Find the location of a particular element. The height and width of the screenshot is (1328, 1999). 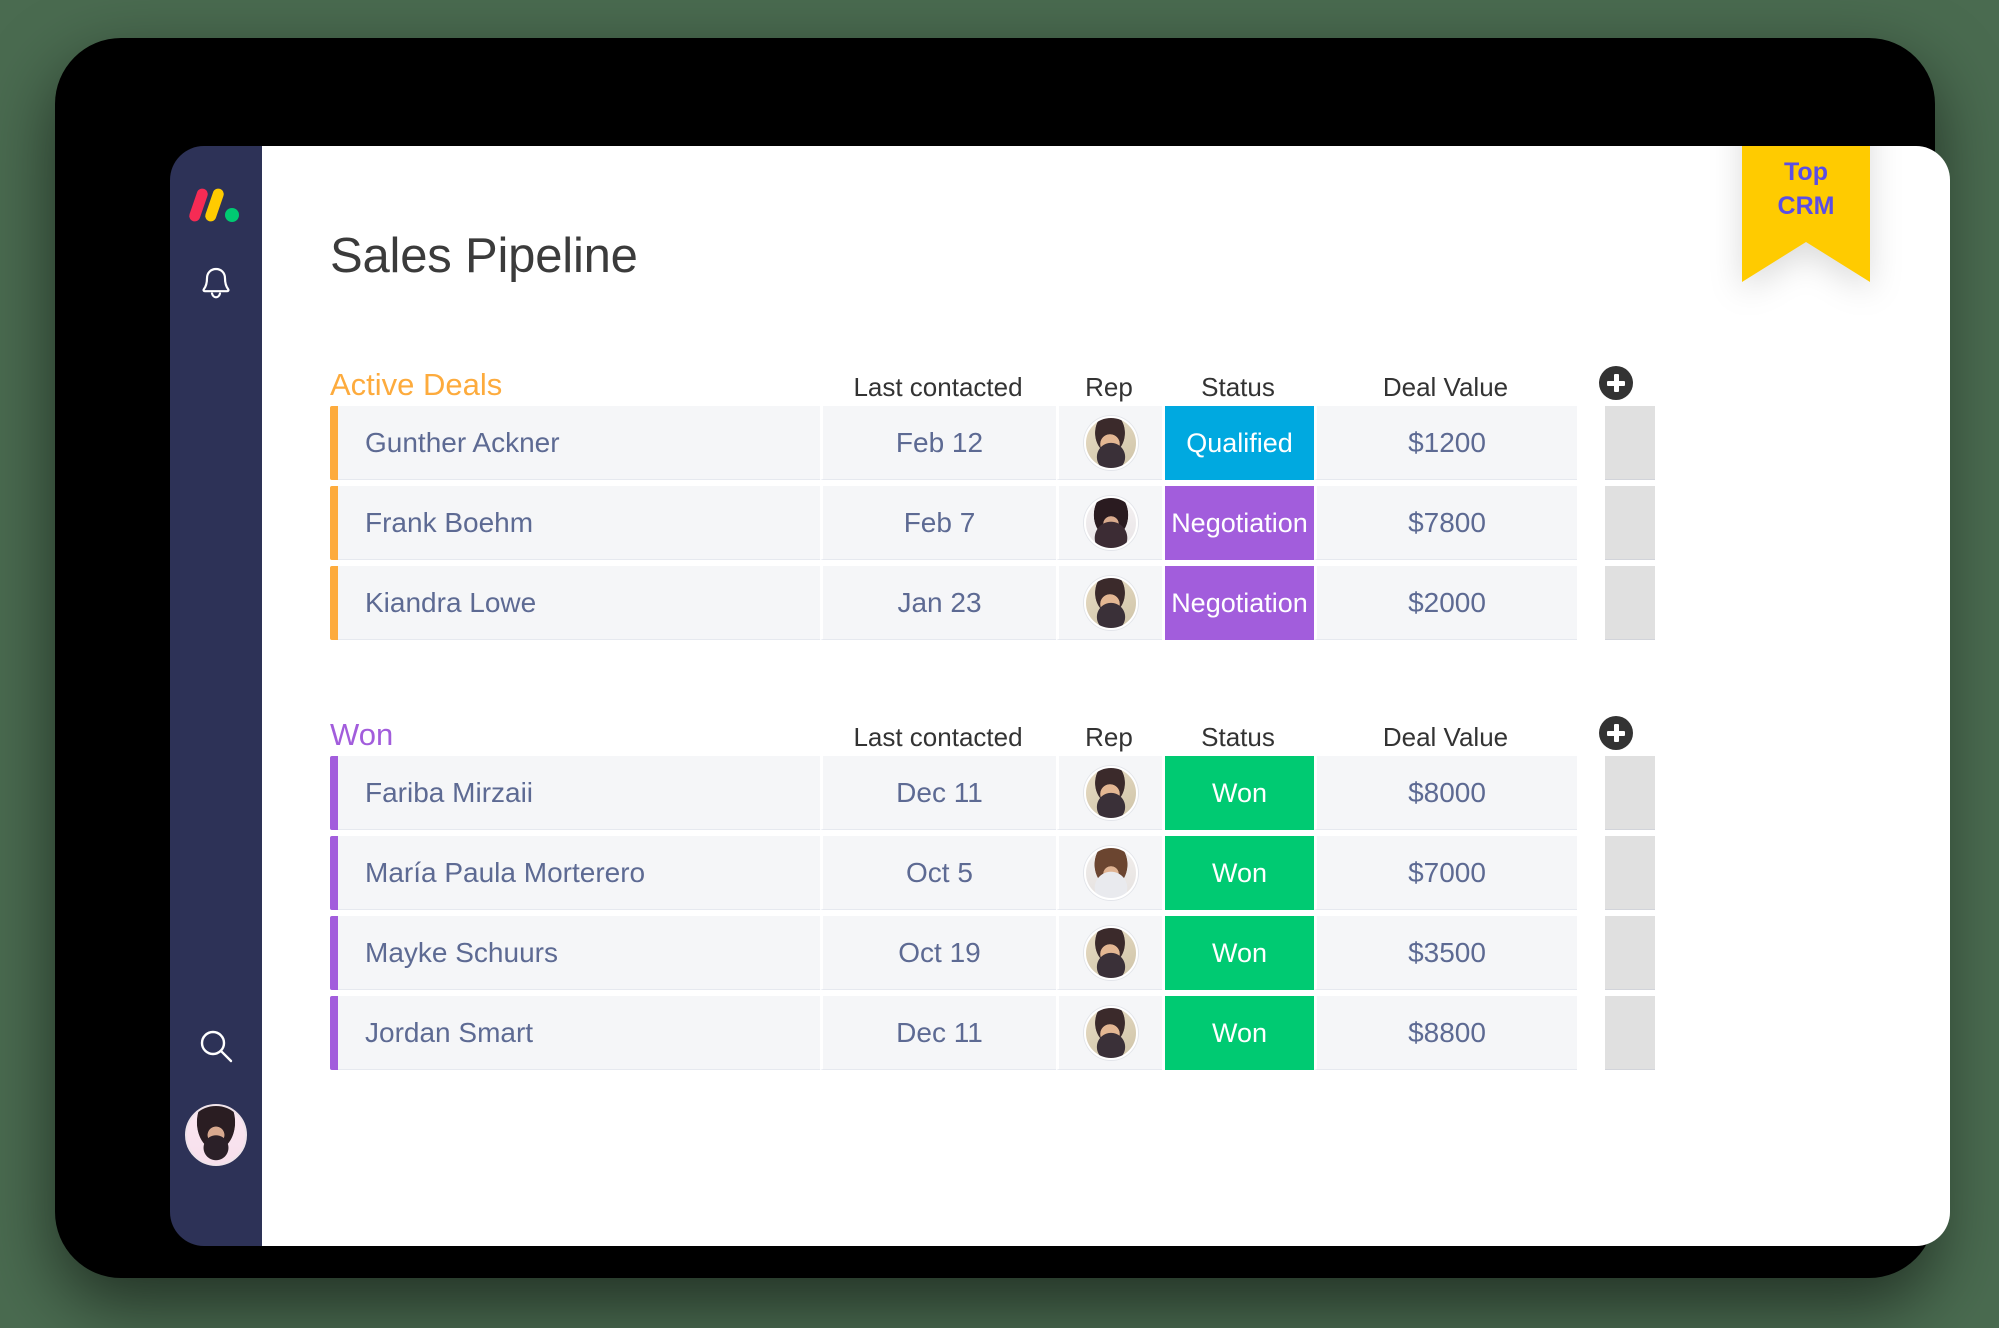

group-header: Won Last contacted Rep Status Deal Value is located at coordinates (1109, 727).